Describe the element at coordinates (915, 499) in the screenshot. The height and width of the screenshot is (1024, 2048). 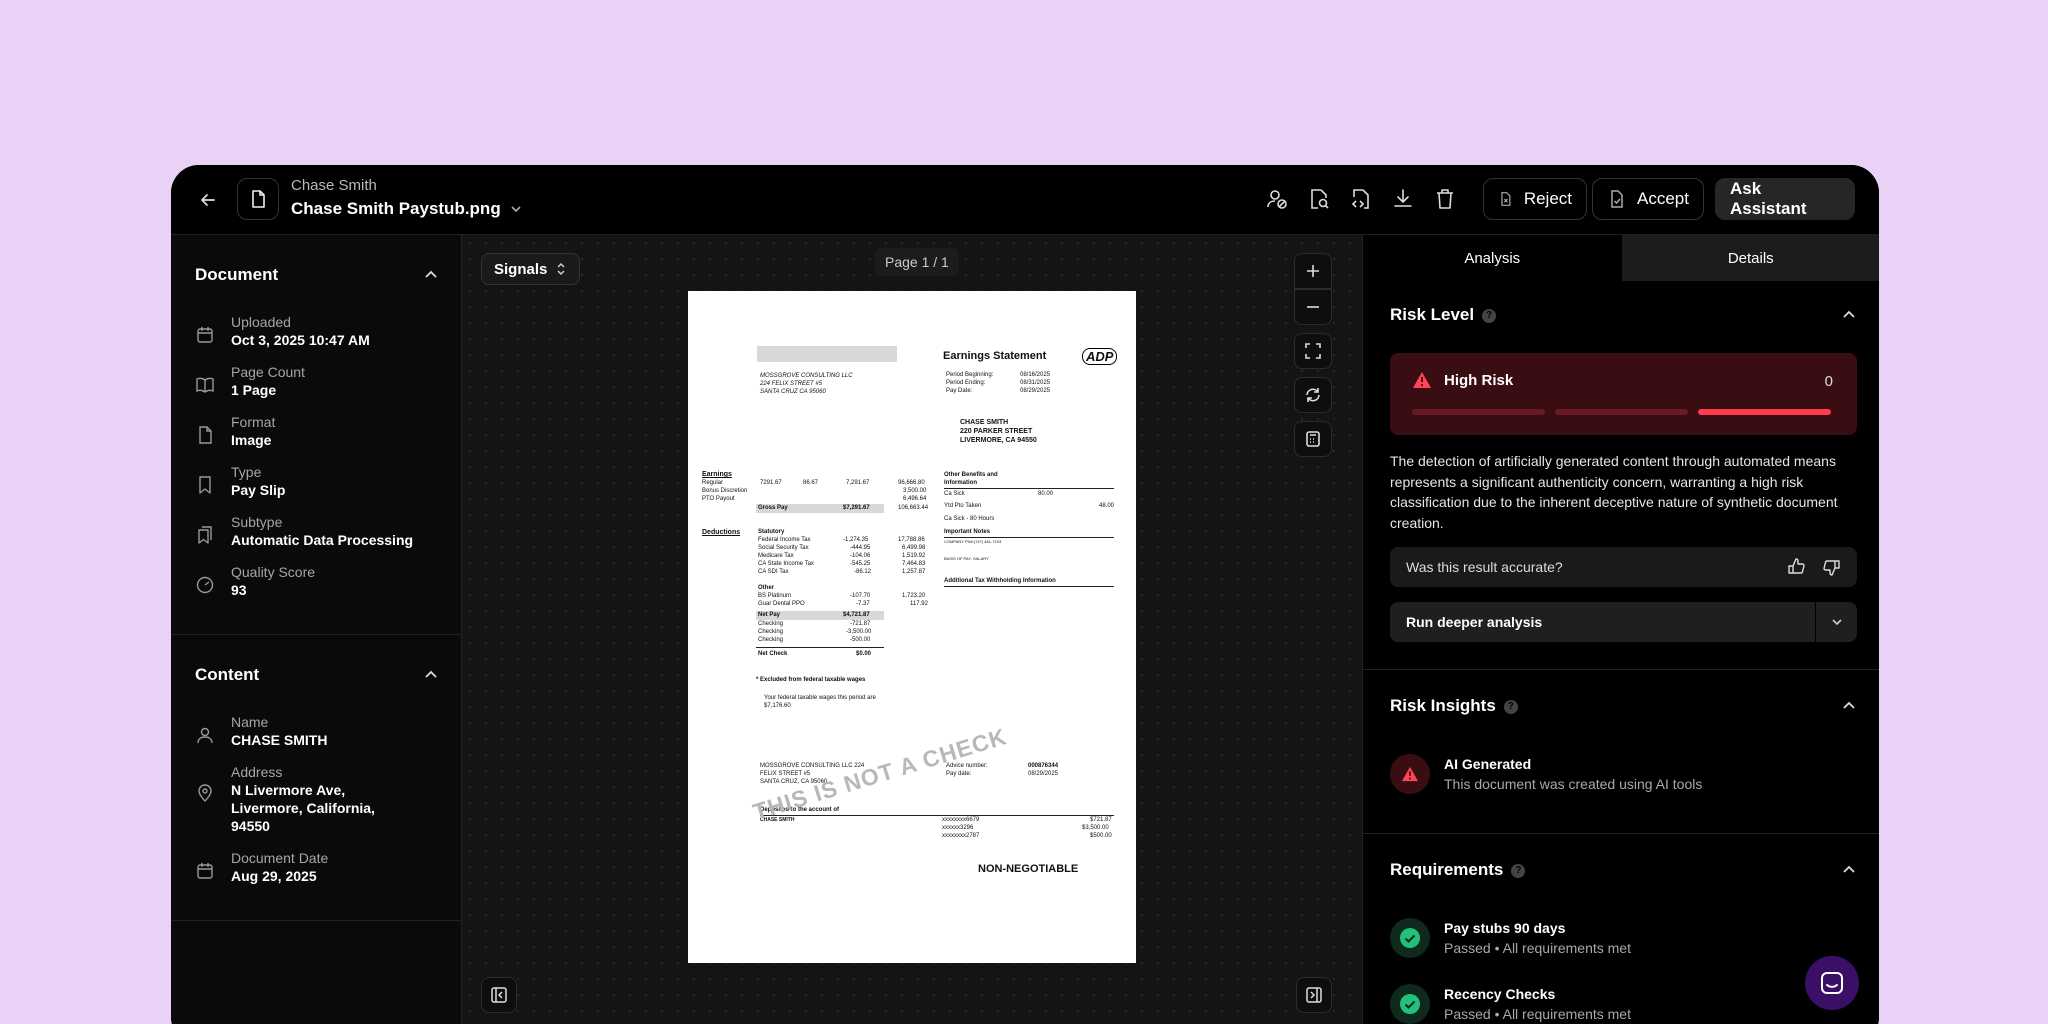
I see `ytd-pto: 6,496.64` at that location.